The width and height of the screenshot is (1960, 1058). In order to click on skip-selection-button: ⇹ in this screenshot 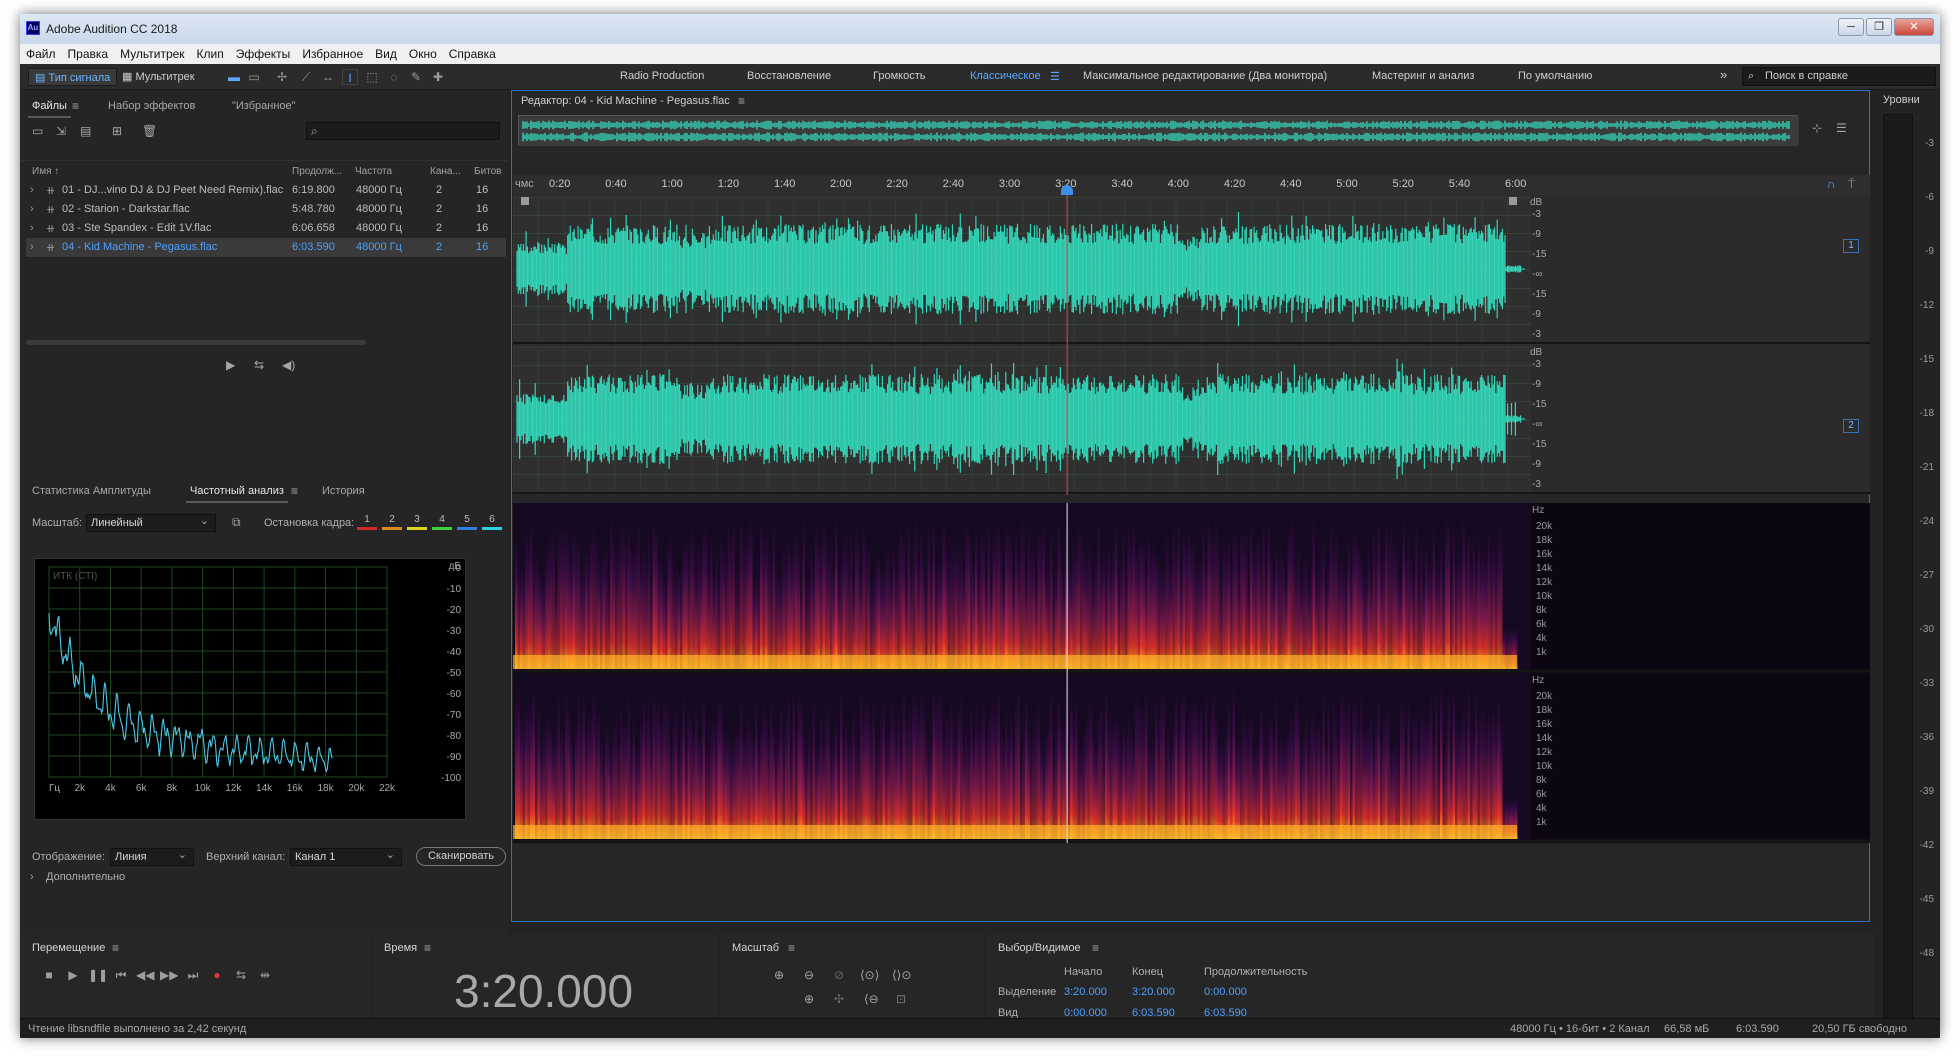, I will do `click(265, 975)`.